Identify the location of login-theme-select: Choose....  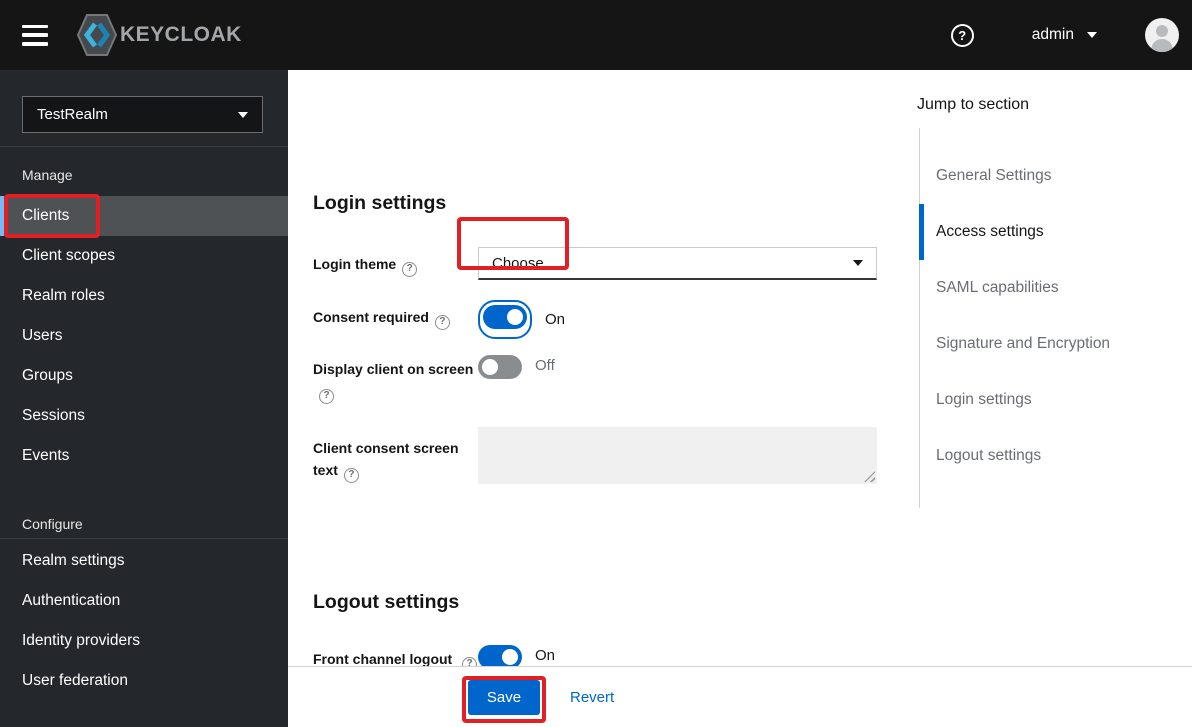
(677, 263).